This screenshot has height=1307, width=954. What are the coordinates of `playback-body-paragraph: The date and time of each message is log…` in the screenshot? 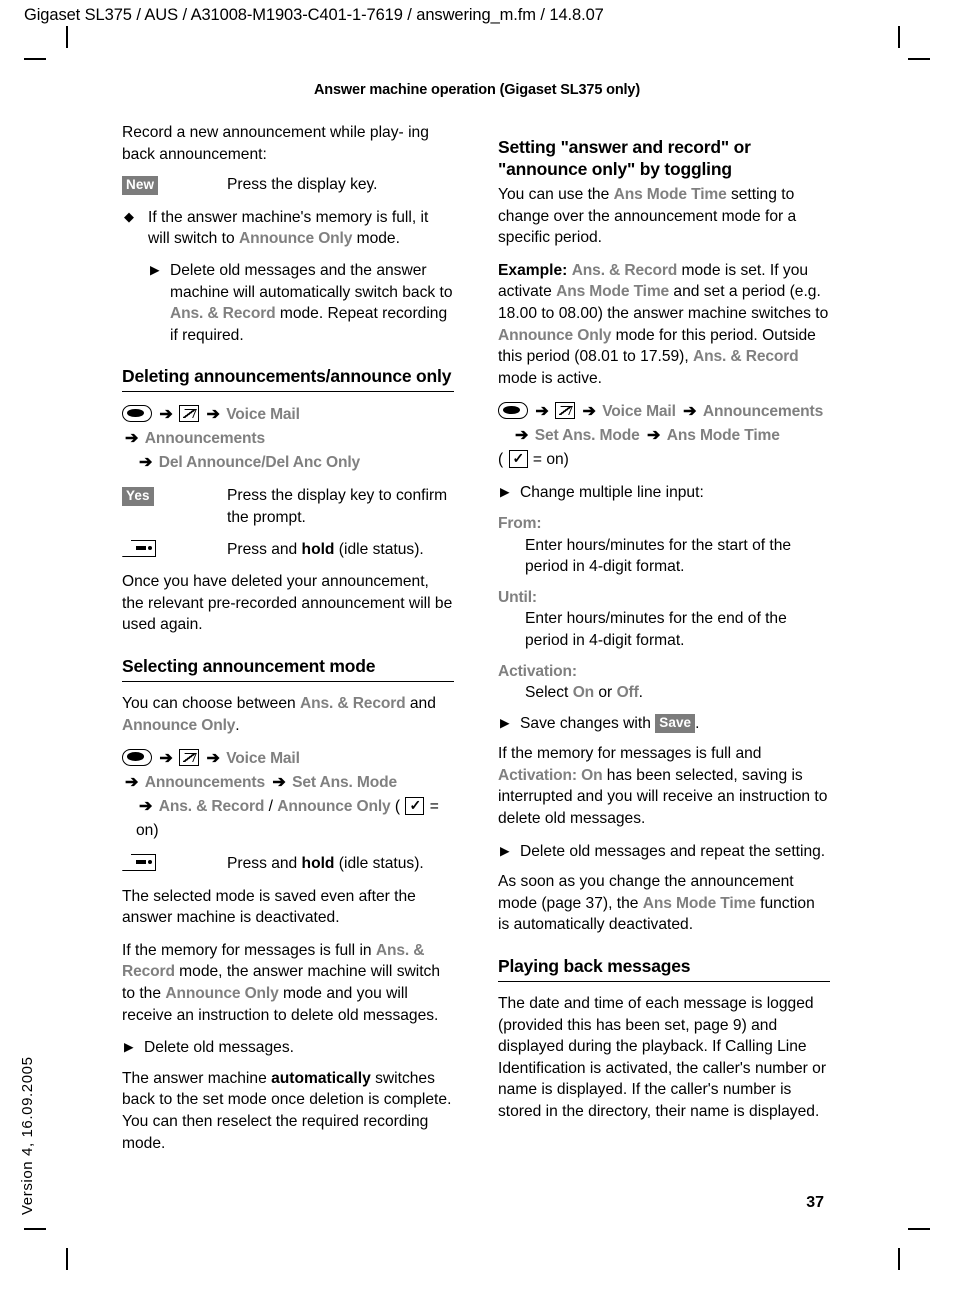 It's located at (662, 1057).